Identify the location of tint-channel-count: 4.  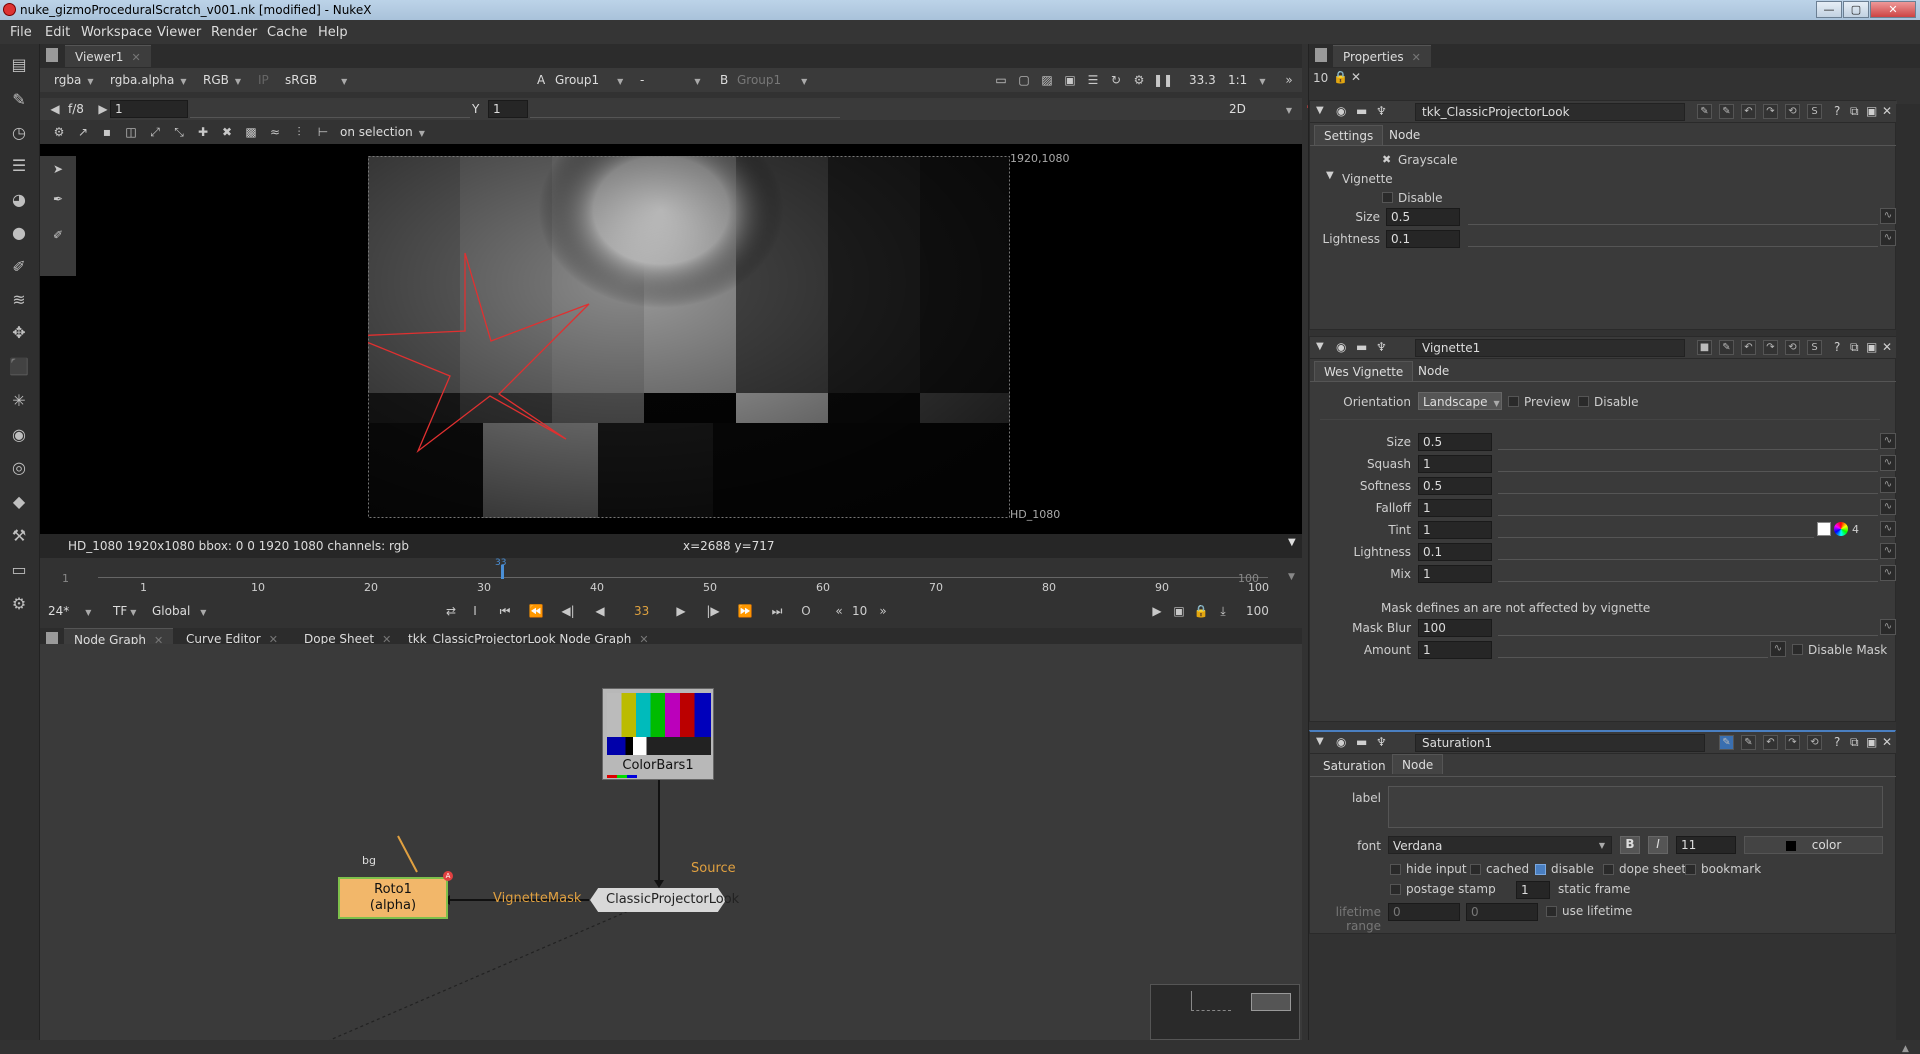
(1855, 529).